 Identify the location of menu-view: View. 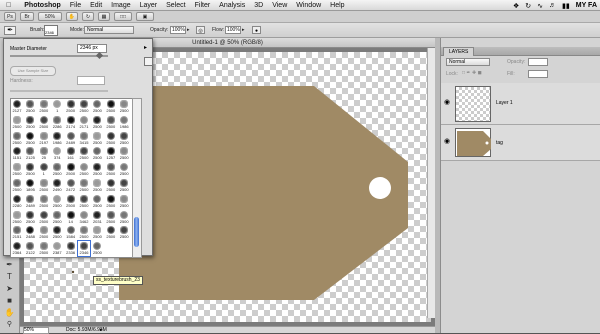
(279, 5).